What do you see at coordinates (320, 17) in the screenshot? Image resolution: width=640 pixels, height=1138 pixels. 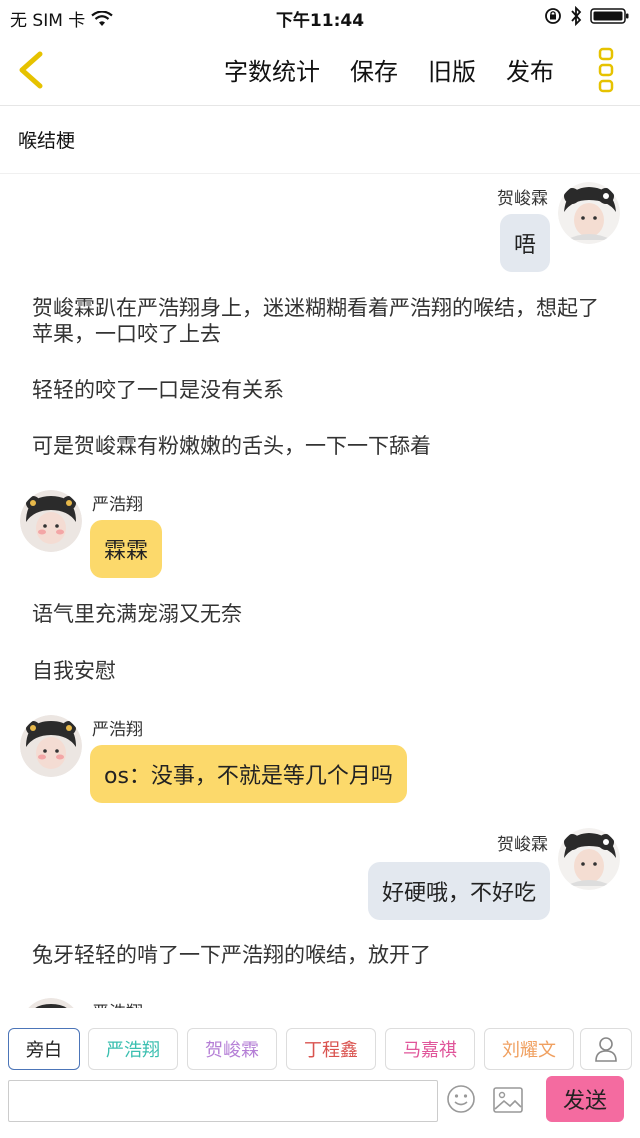 I see `status-bar: 无 SIM 卡 下午11:44` at bounding box center [320, 17].